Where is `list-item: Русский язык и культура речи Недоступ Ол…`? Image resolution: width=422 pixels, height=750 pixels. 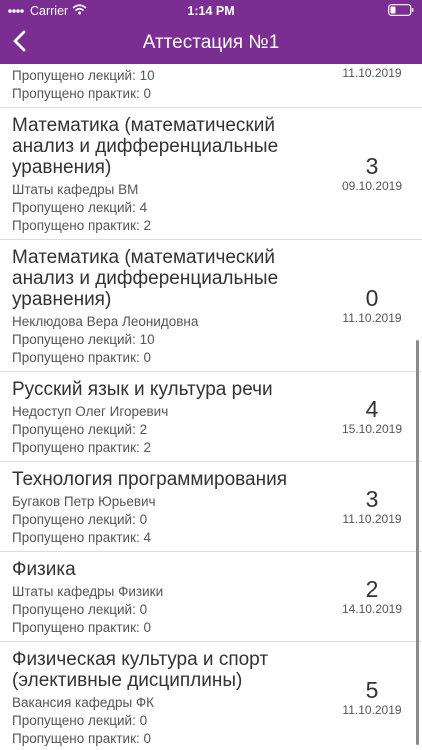 list-item: Русский язык и культура речи Недоступ Ол… is located at coordinates (211, 417).